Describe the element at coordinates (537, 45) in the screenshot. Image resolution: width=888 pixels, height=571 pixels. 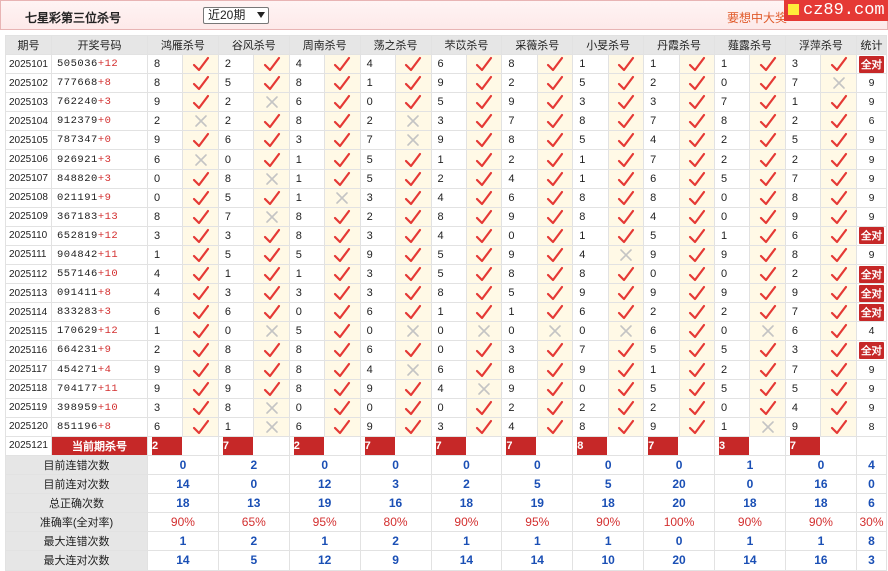
I see `column-header: 采薇杀号` at that location.